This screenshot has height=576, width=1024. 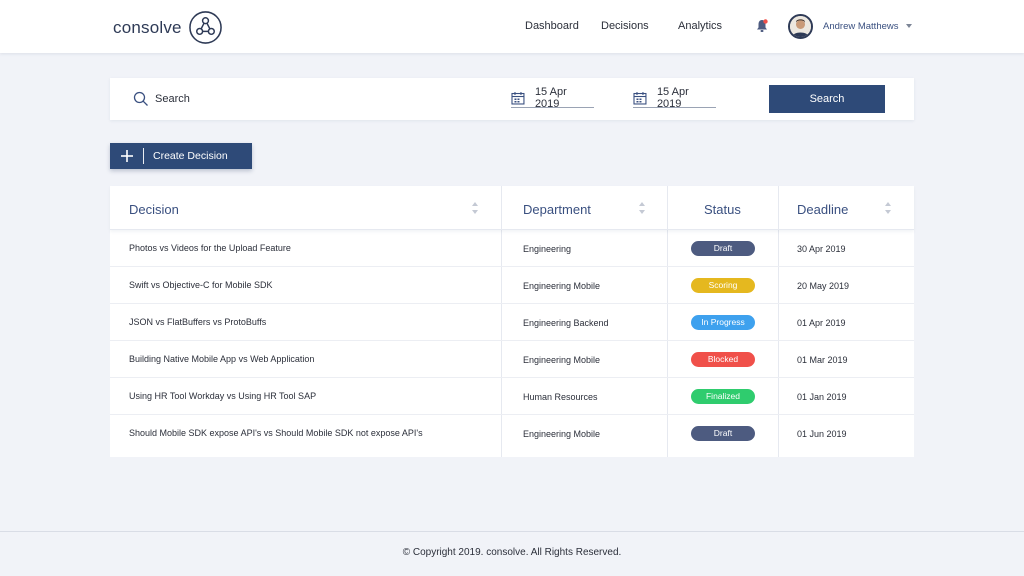 What do you see at coordinates (210, 248) in the screenshot?
I see `decision-title: Photos vs Videos for the Upload Feature` at bounding box center [210, 248].